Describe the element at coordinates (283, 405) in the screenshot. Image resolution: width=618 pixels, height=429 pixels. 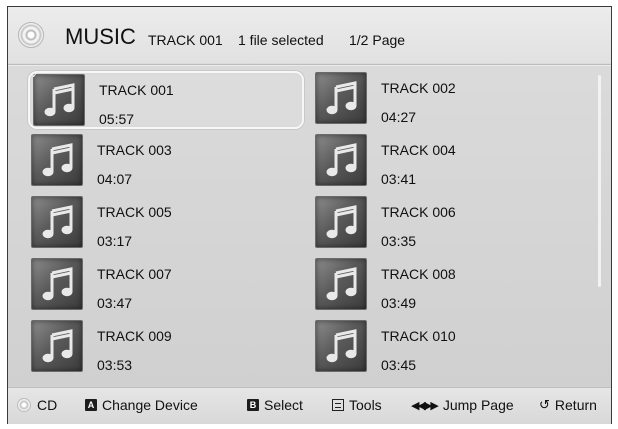
I see `select-label: Select` at that location.